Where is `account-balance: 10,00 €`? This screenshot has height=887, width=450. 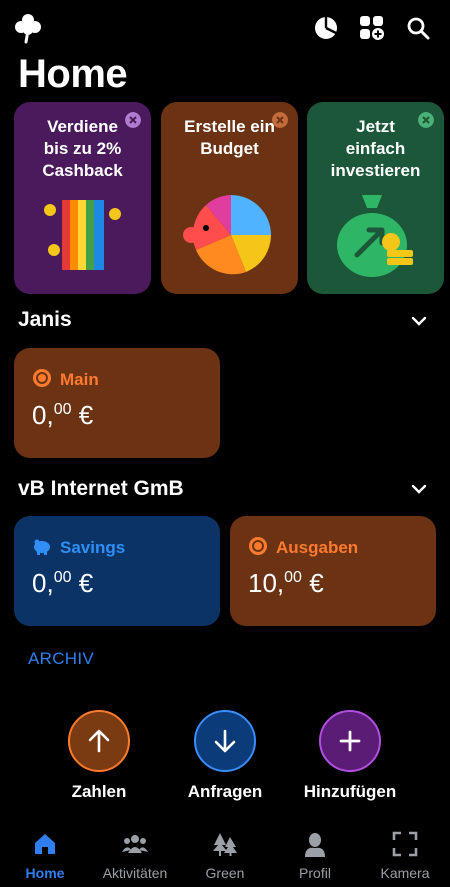
account-balance: 10,00 € is located at coordinates (286, 583).